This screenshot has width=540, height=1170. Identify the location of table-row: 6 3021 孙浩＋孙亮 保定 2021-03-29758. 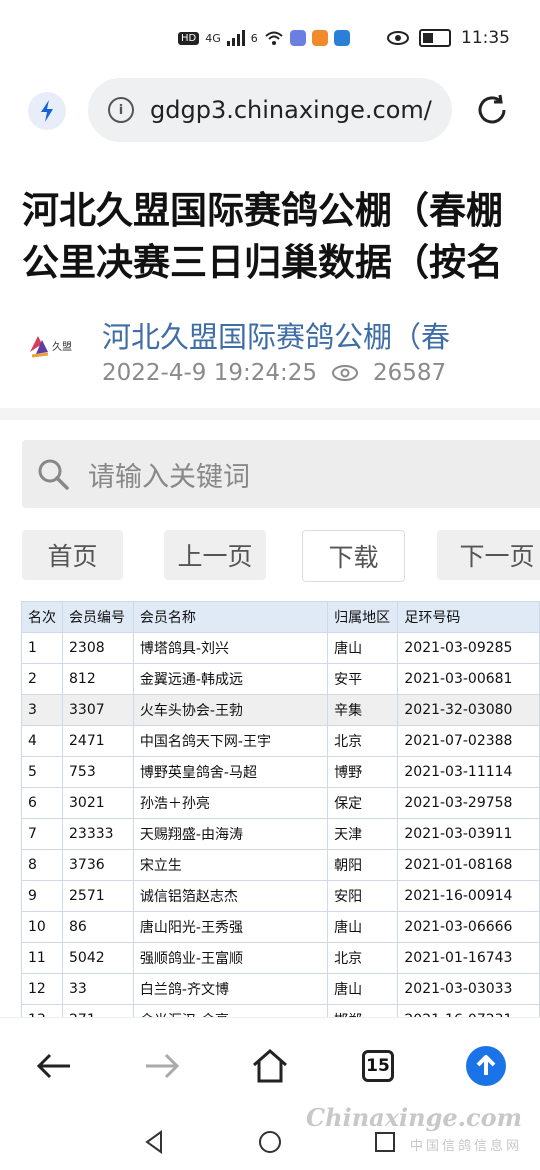
(280, 803).